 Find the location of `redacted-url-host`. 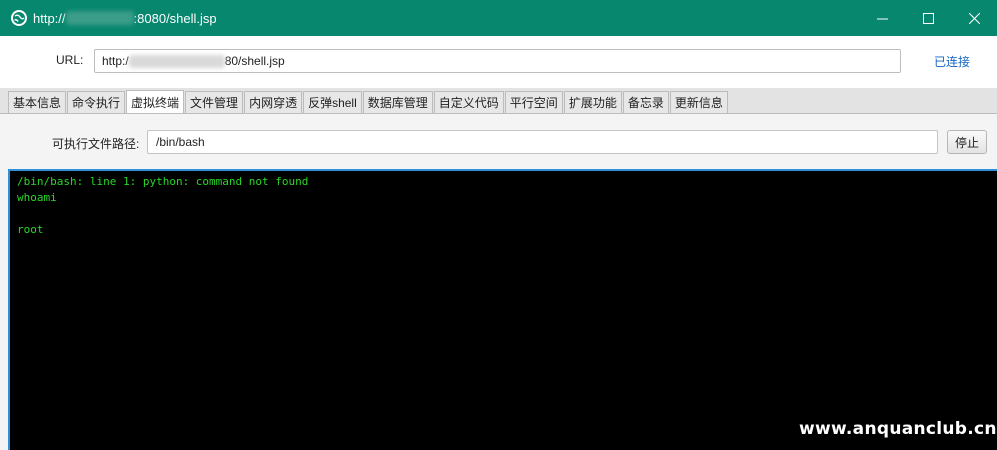

redacted-url-host is located at coordinates (176, 61).